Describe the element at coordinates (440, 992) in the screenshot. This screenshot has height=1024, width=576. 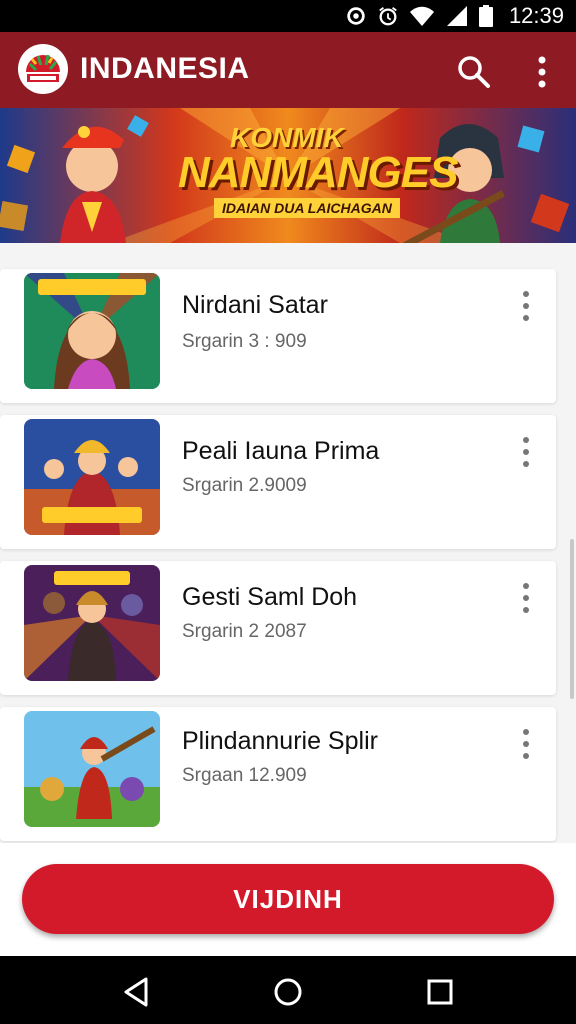
I see `nav-recents-icon` at that location.